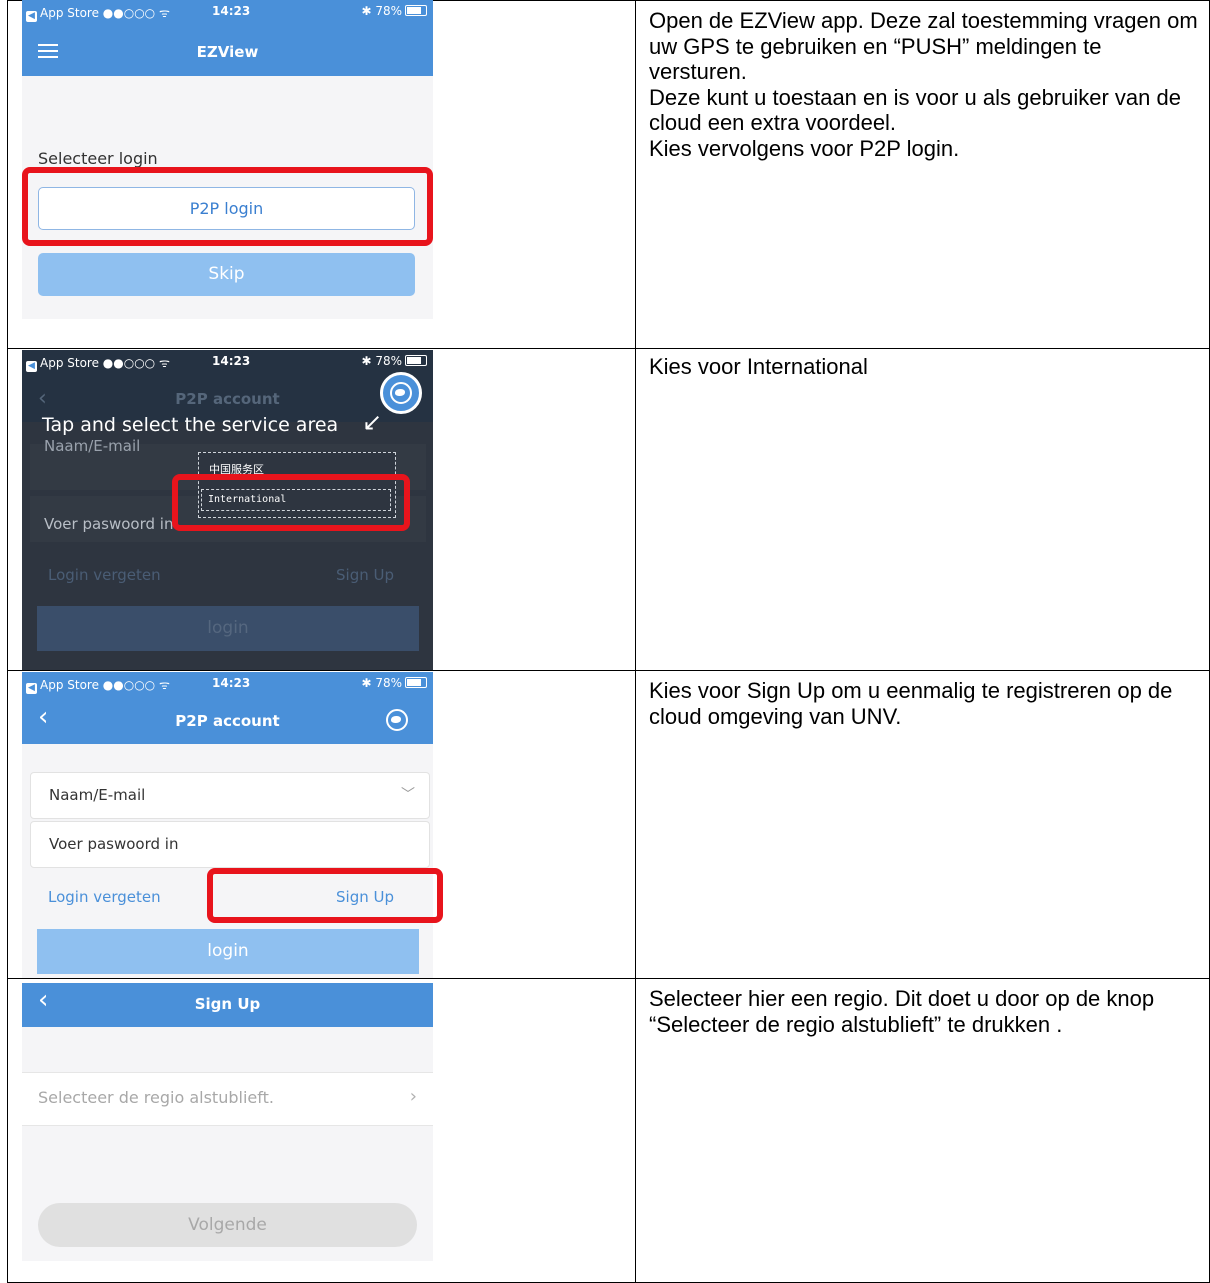 Image resolution: width=1210 pixels, height=1283 pixels. What do you see at coordinates (291, 502) in the screenshot?
I see `highlight-international` at bounding box center [291, 502].